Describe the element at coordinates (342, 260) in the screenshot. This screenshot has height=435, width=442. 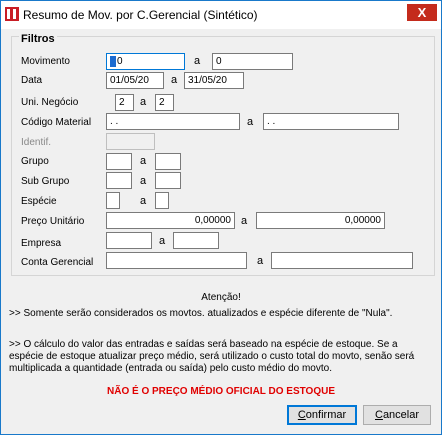
I see `conta-gerencial-to-input` at that location.